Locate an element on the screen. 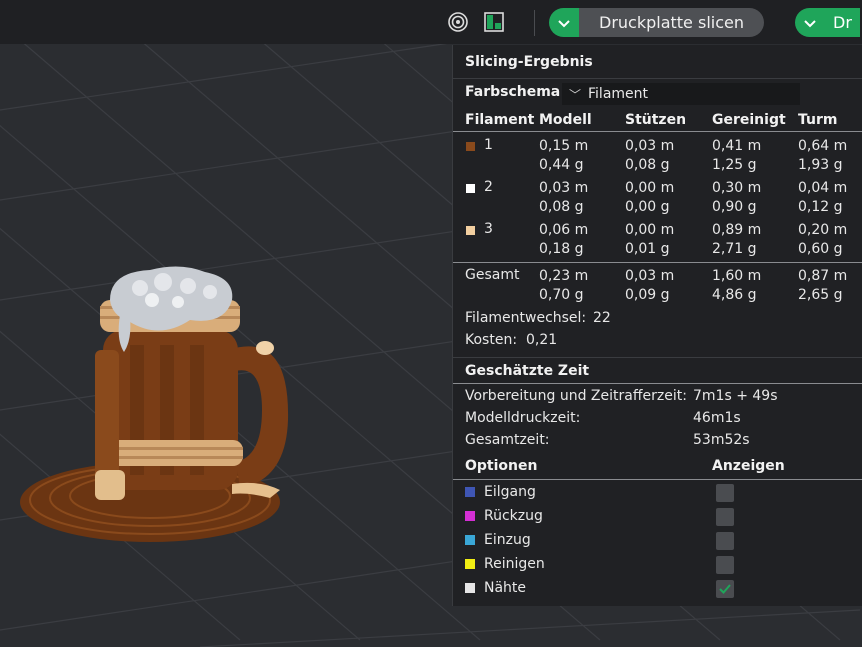  option-seams-checkbox is located at coordinates (725, 589).